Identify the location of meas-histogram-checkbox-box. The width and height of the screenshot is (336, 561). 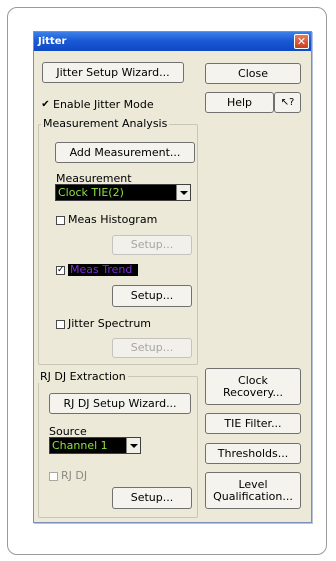
(60, 220).